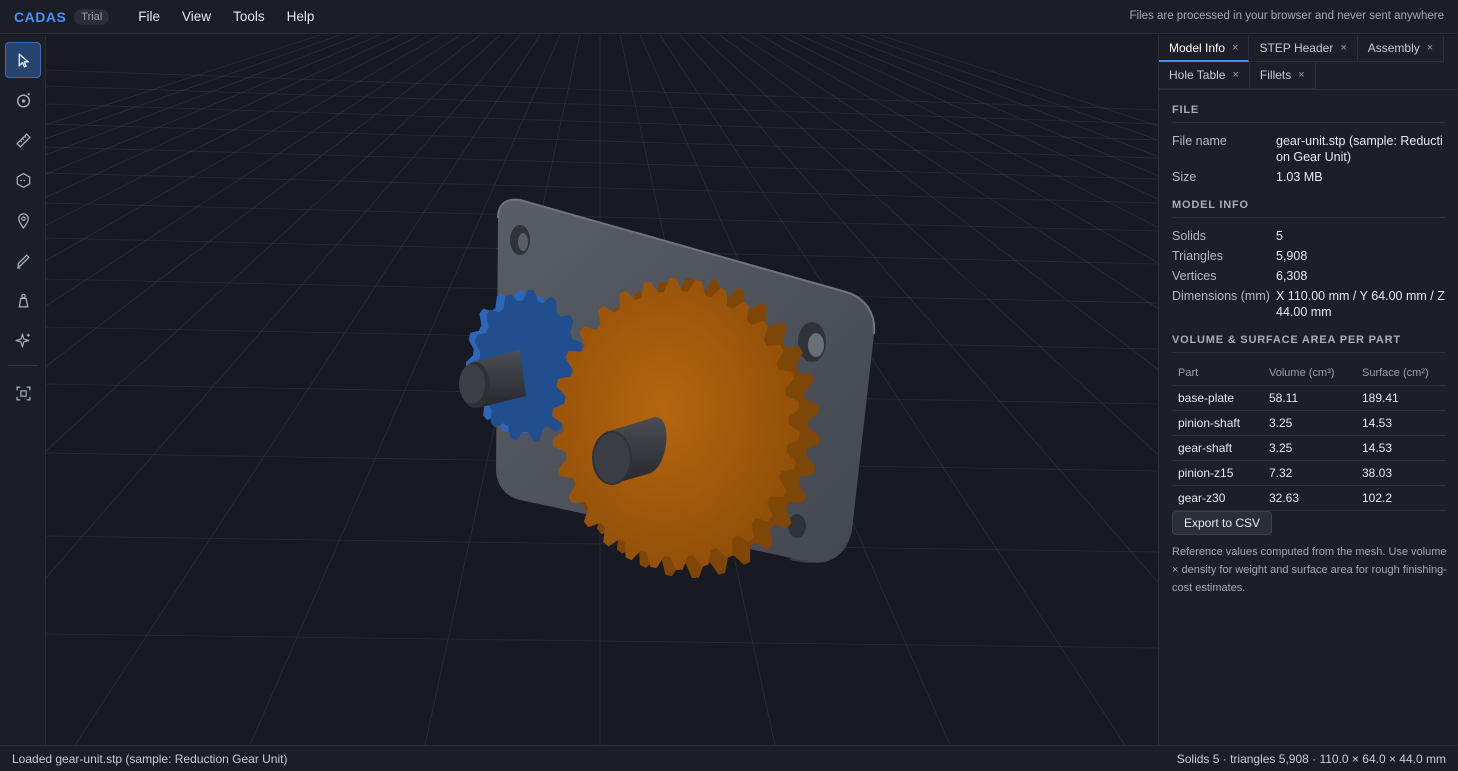 This screenshot has width=1458, height=771. I want to click on solids-value: 5, so click(1279, 236).